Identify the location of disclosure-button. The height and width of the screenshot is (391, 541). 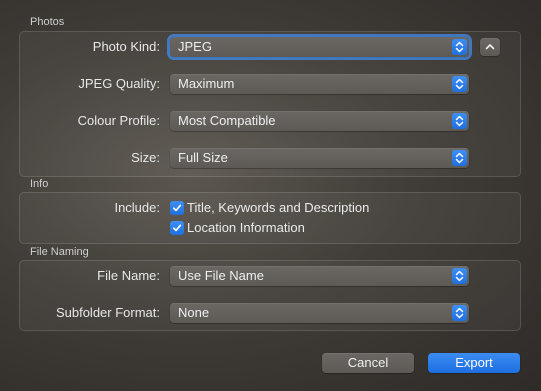
(490, 47).